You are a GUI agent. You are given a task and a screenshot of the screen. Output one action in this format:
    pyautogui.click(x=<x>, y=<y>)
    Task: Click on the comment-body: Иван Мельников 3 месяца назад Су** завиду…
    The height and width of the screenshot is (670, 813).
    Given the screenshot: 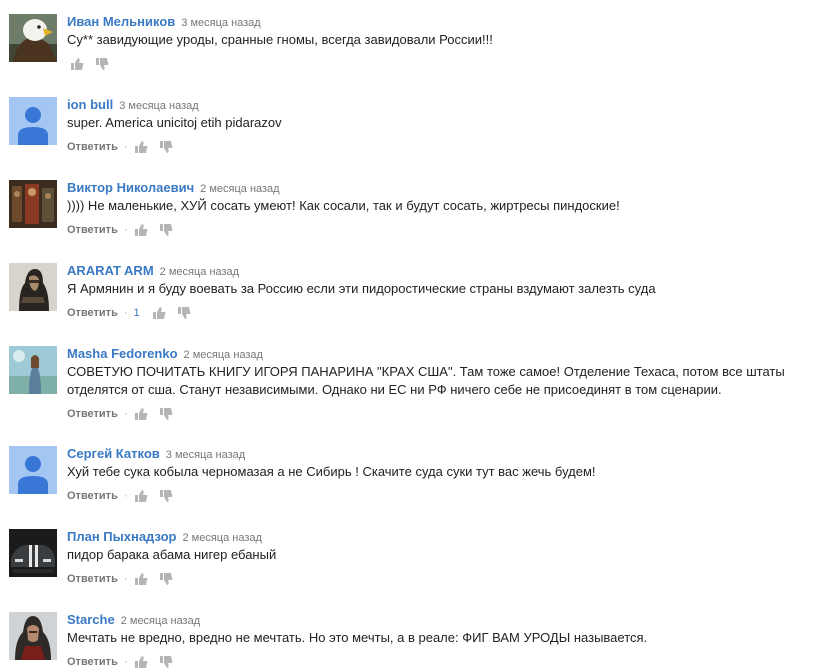 What is the action you would take?
    pyautogui.click(x=435, y=43)
    